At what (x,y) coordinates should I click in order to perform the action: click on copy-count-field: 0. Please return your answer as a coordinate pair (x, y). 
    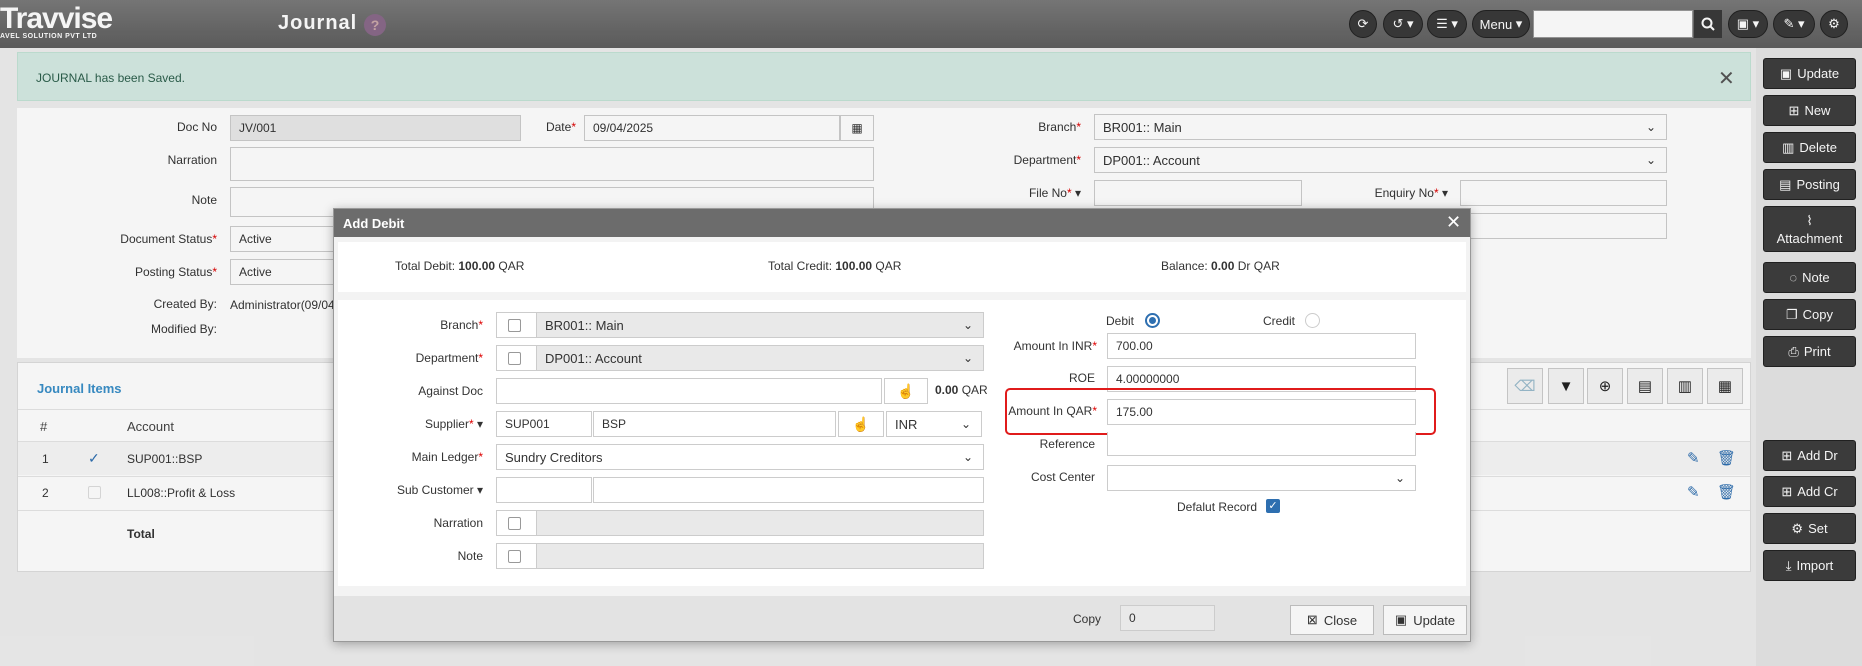
    Looking at the image, I should click on (1167, 618).